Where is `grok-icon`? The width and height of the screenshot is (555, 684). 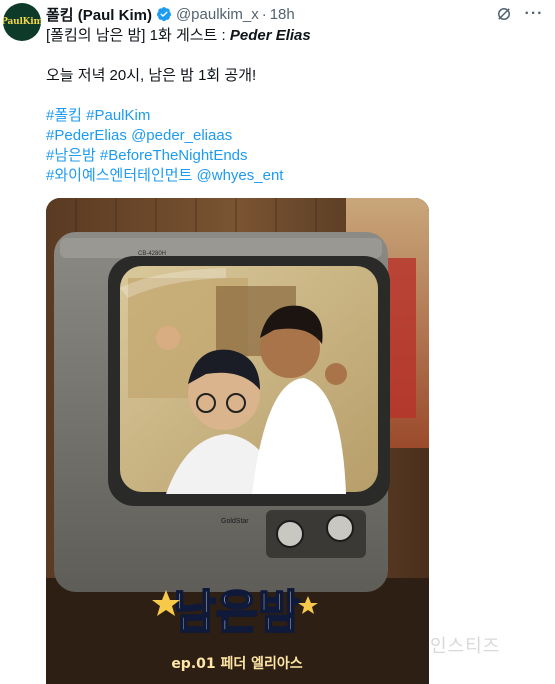 grok-icon is located at coordinates (504, 14).